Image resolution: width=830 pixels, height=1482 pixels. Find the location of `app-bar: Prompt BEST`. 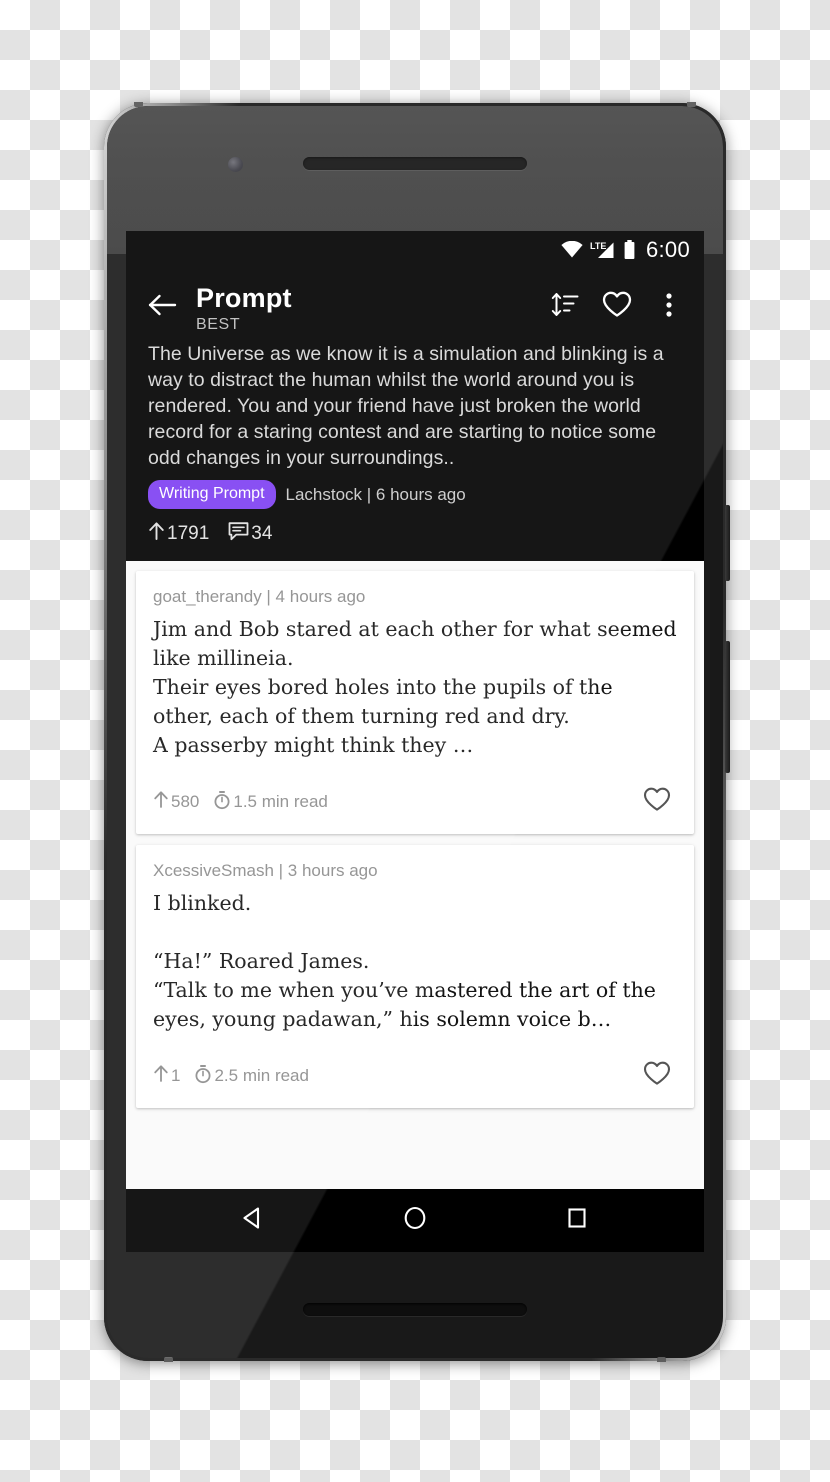

app-bar: Prompt BEST is located at coordinates (415, 304).